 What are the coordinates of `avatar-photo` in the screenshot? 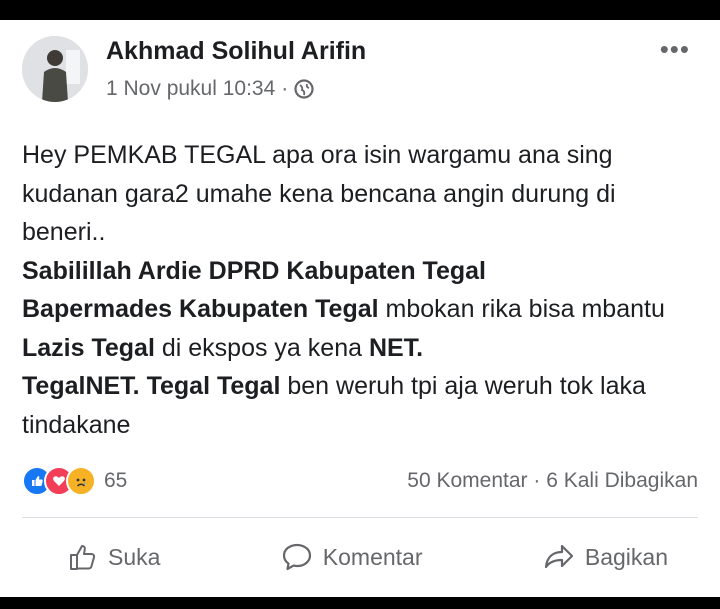 It's located at (55, 69).